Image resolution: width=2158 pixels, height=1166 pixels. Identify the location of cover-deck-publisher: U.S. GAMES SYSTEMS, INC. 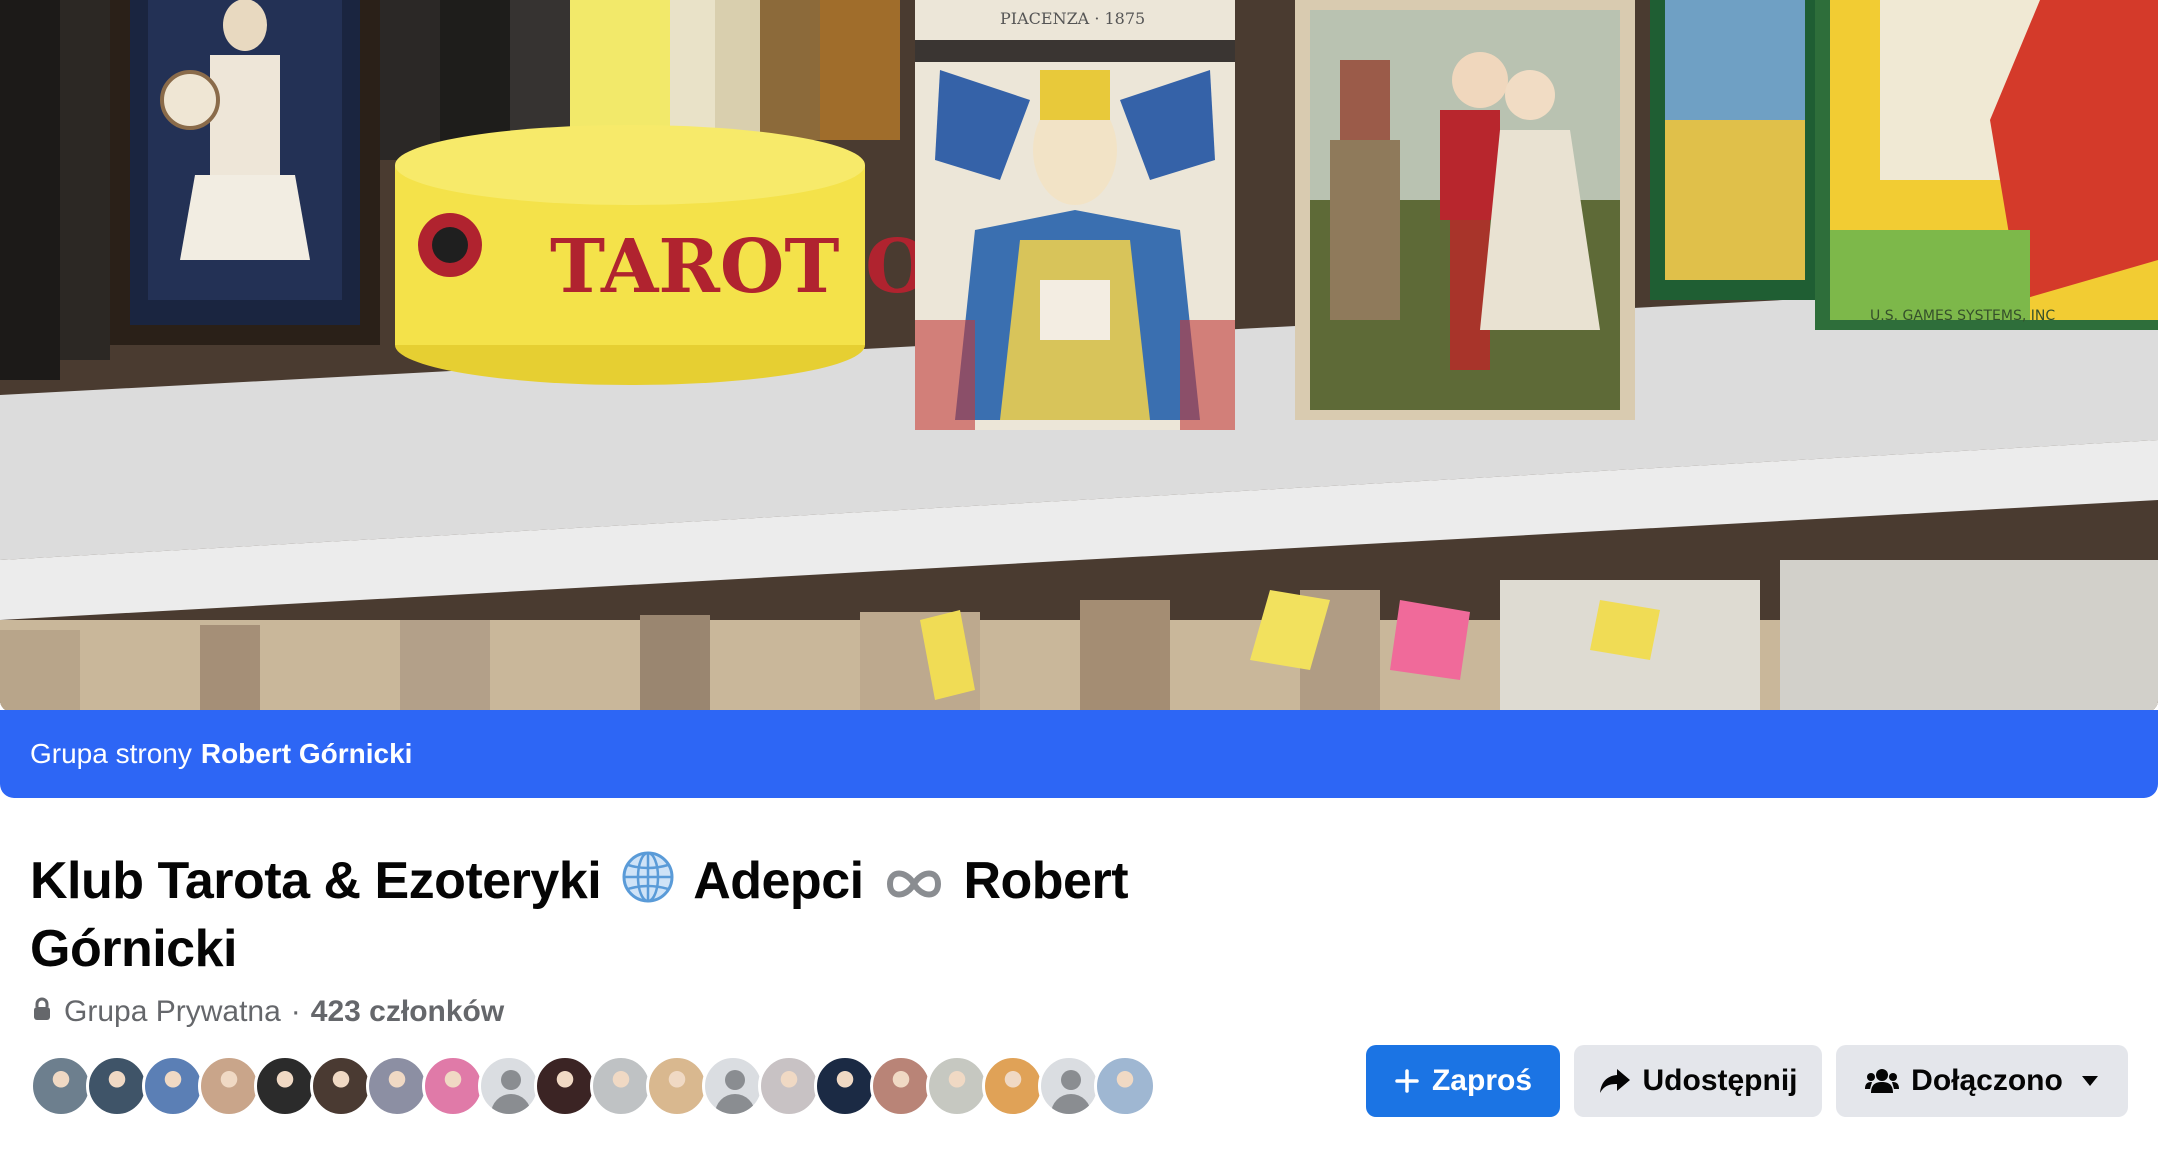
(1962, 316).